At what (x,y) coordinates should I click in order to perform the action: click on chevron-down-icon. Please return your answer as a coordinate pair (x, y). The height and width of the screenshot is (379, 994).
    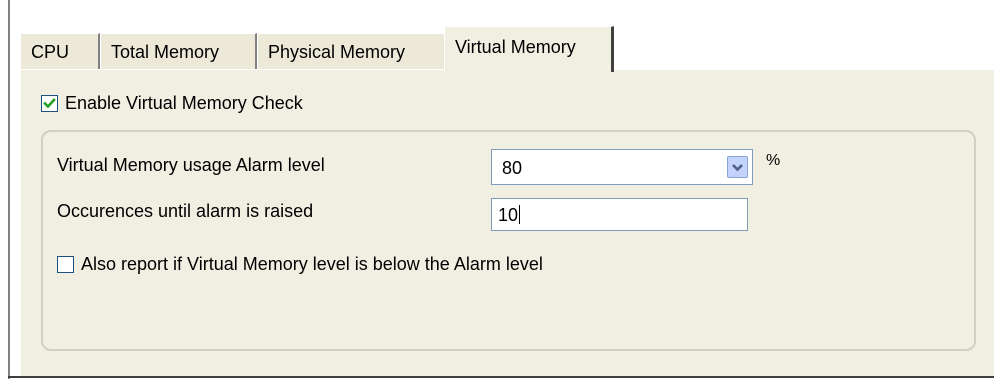
    Looking at the image, I should click on (737, 168).